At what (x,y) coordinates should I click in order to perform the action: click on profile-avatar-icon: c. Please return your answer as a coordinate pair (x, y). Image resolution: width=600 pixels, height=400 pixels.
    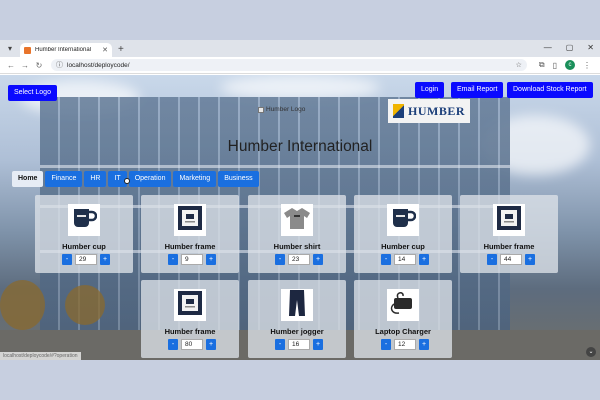
    Looking at the image, I should click on (570, 65).